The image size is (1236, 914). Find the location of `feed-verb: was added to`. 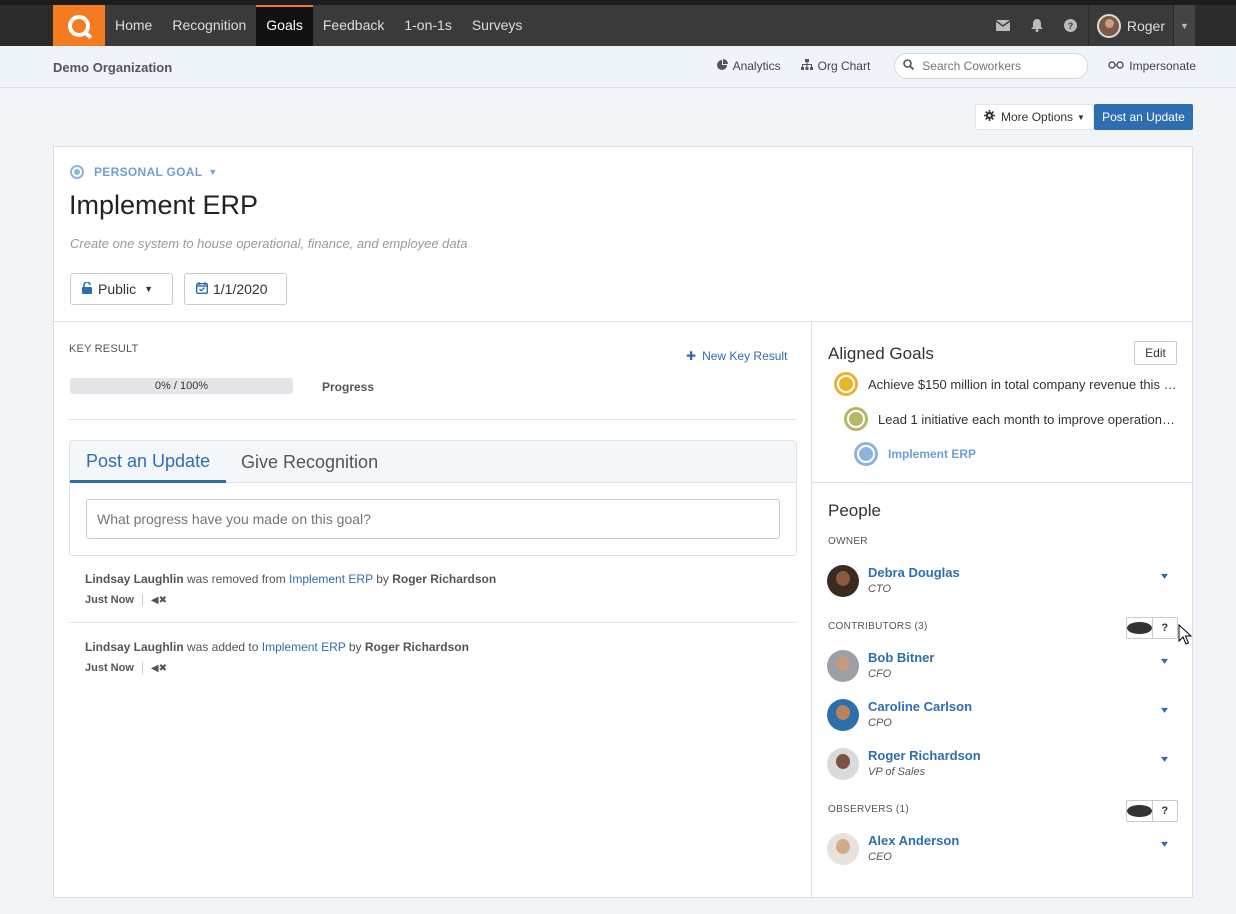

feed-verb: was added to is located at coordinates (222, 647).